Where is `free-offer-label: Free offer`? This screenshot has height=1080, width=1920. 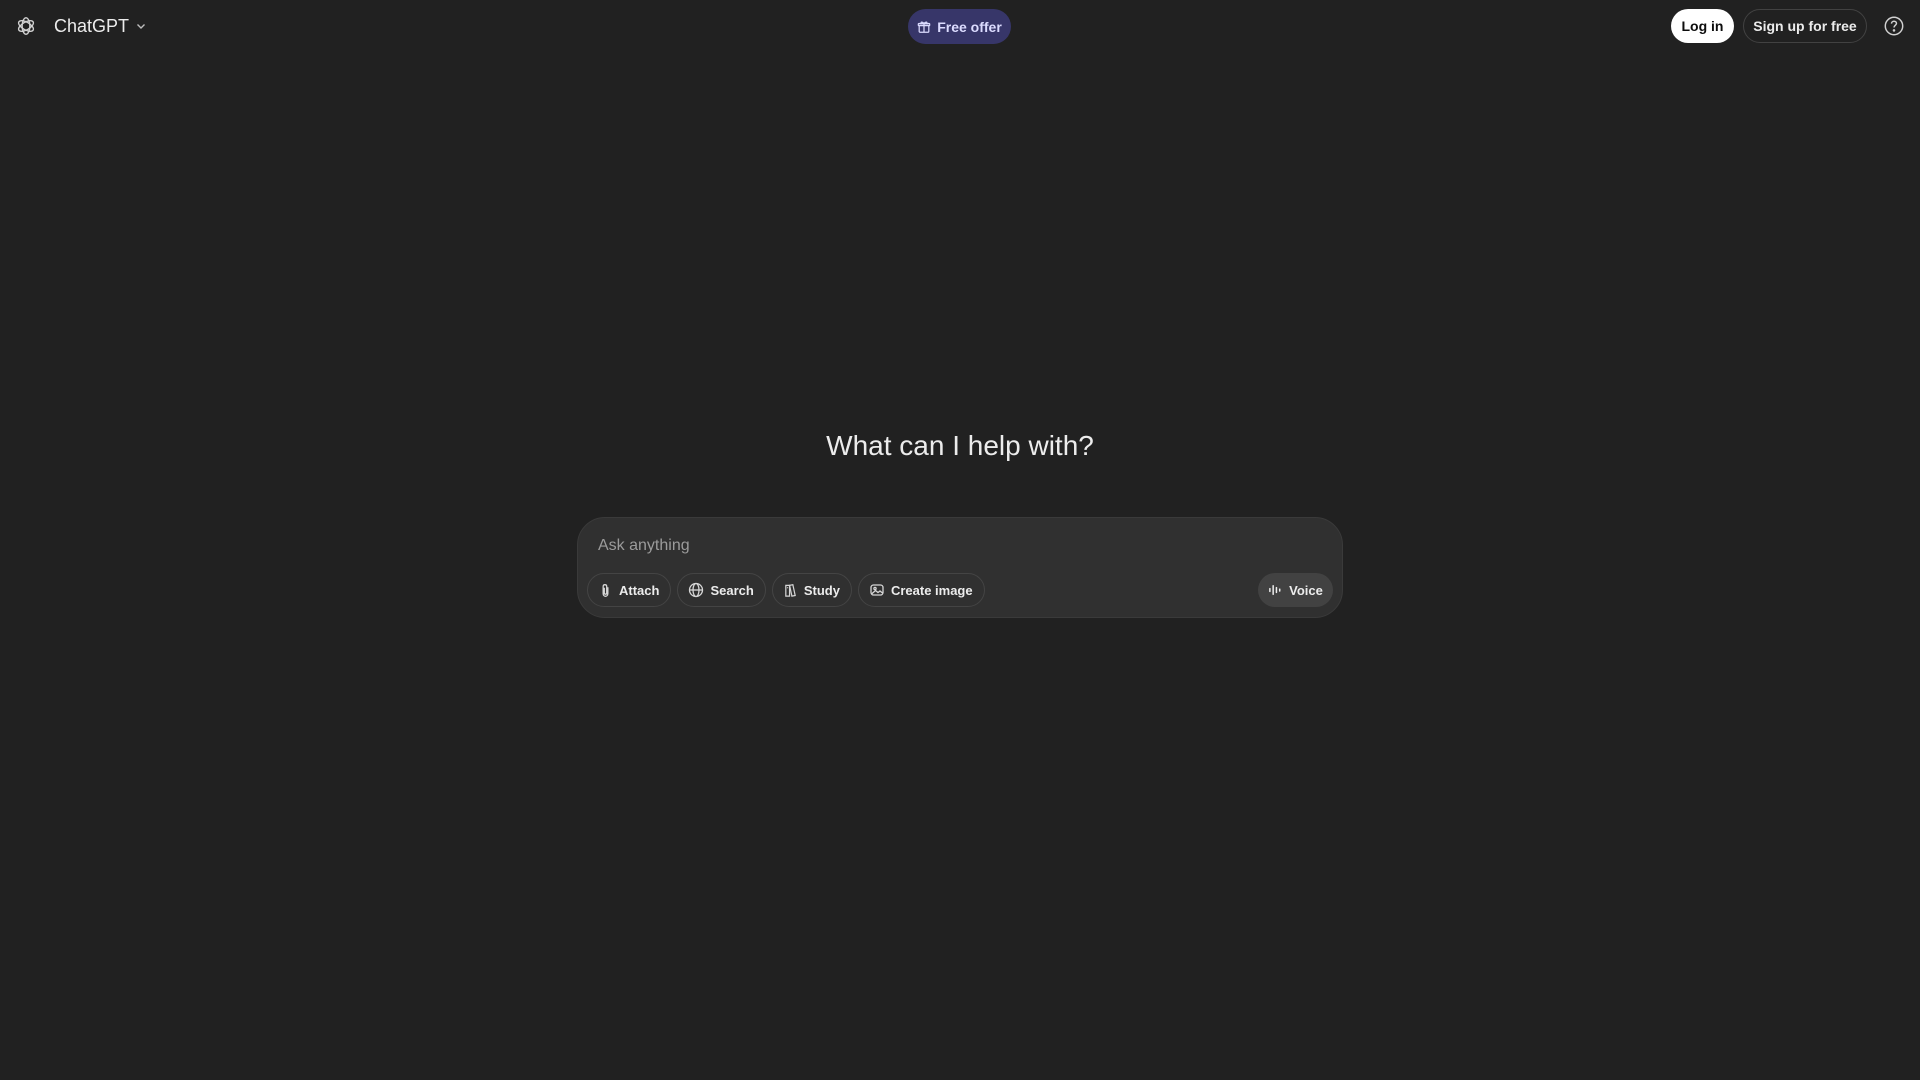 free-offer-label: Free offer is located at coordinates (969, 26).